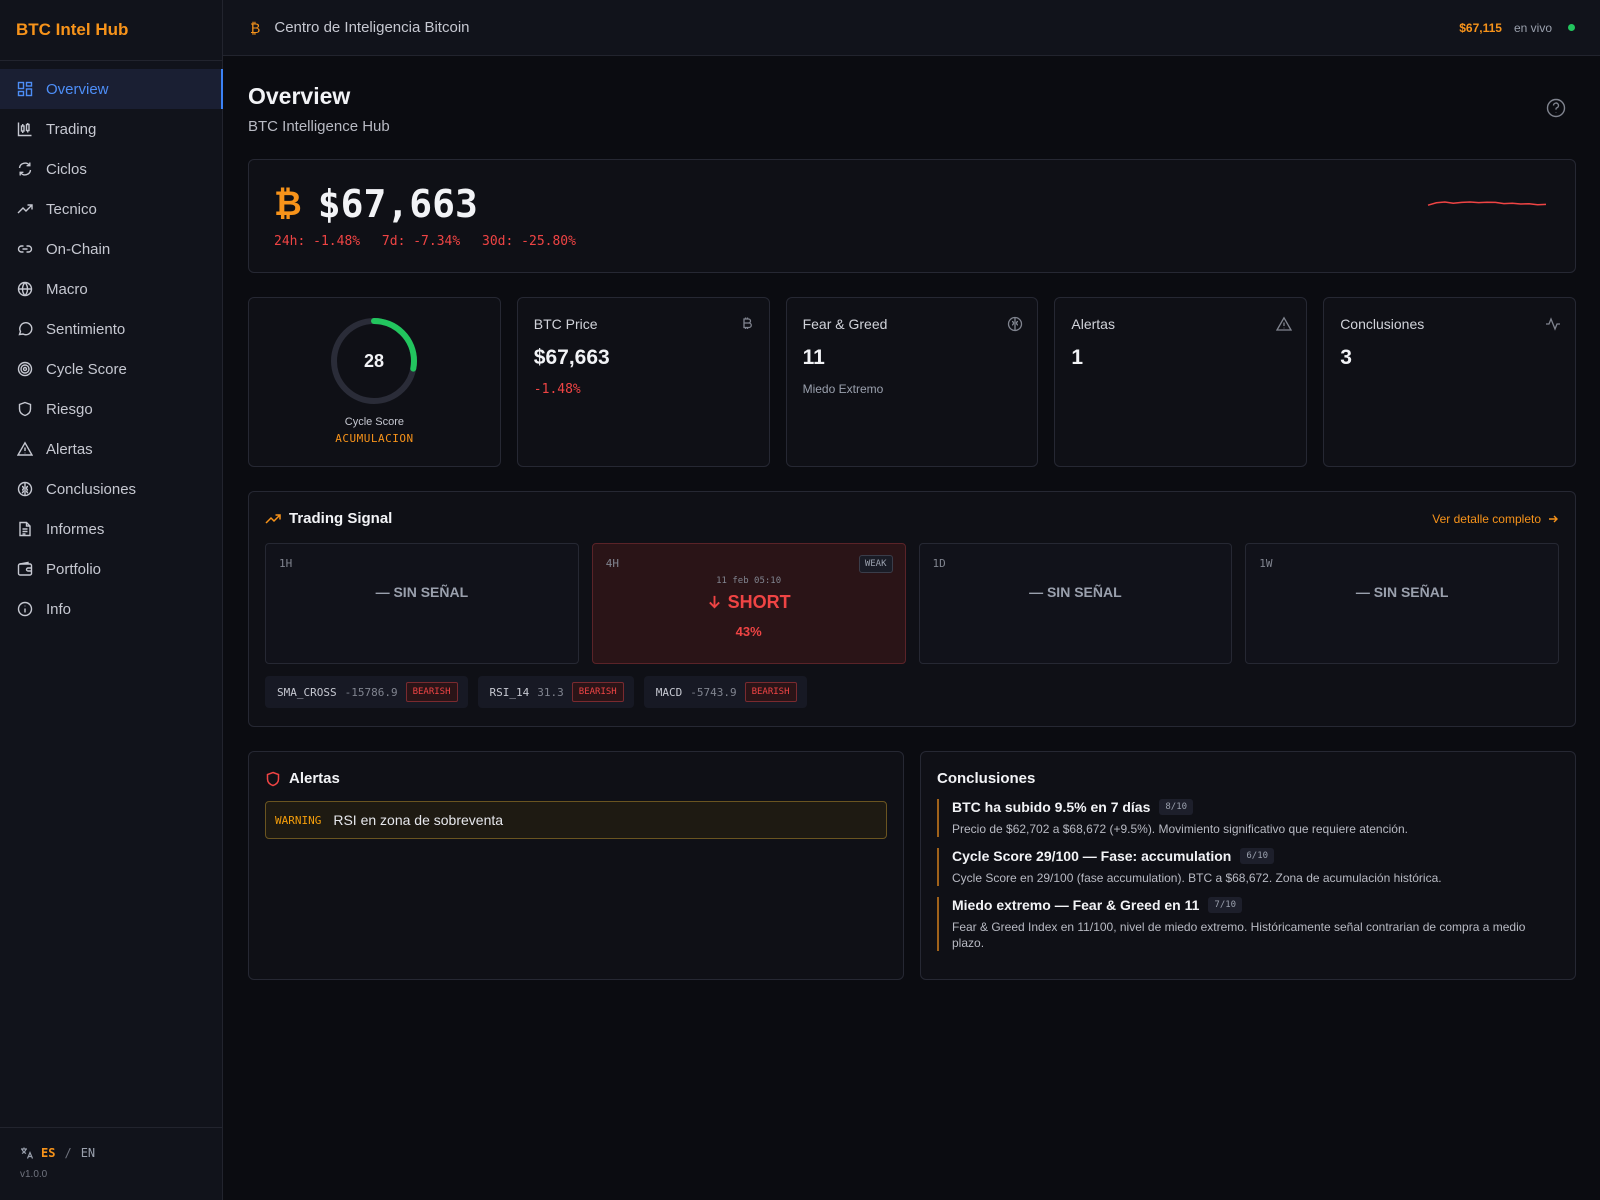  I want to click on link-icon, so click(25, 249).